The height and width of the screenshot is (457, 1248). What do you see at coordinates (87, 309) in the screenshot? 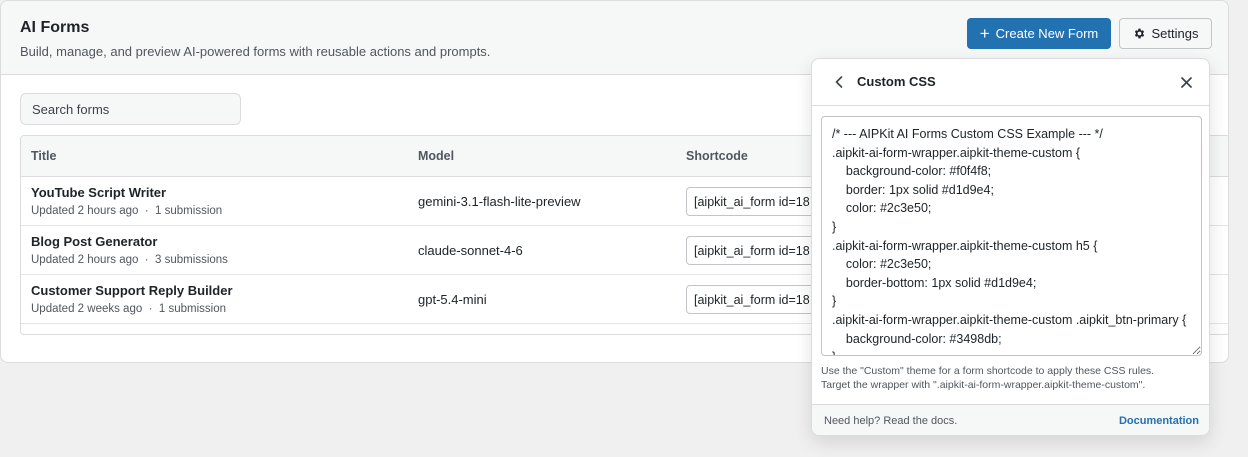
I see `form-updated: Updated 2 weeks ago` at bounding box center [87, 309].